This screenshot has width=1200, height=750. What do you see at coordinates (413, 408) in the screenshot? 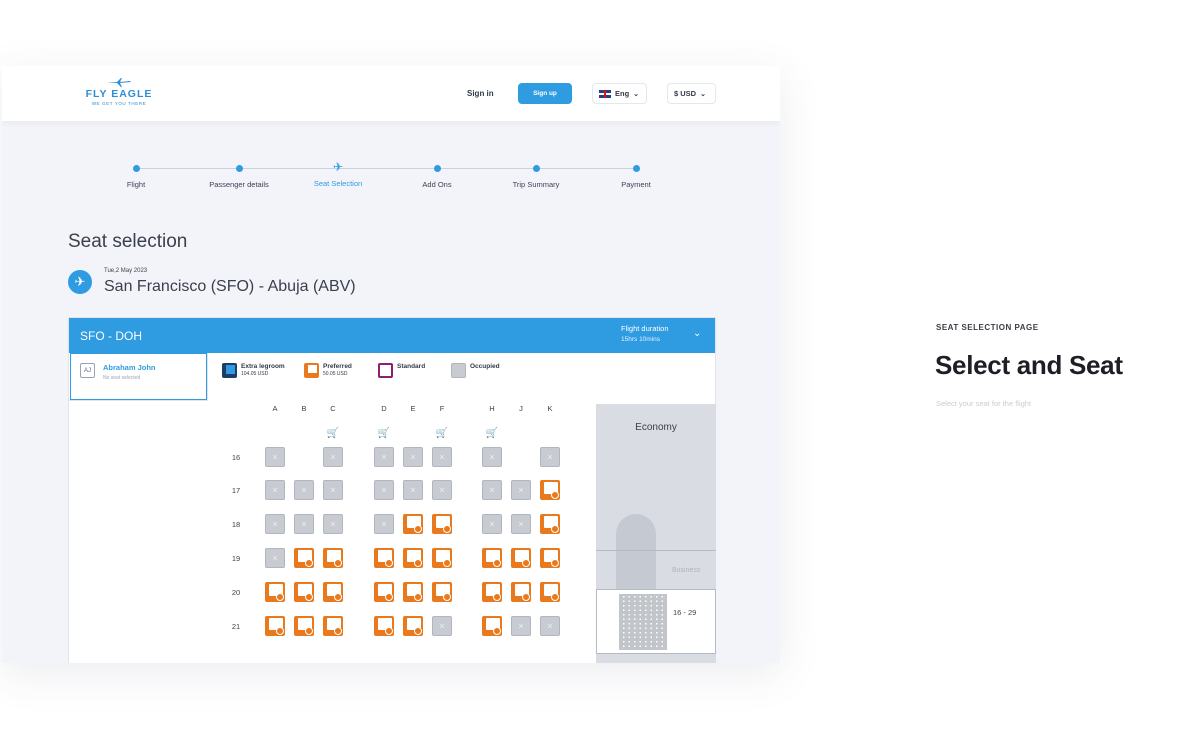
I see `column-header: E` at bounding box center [413, 408].